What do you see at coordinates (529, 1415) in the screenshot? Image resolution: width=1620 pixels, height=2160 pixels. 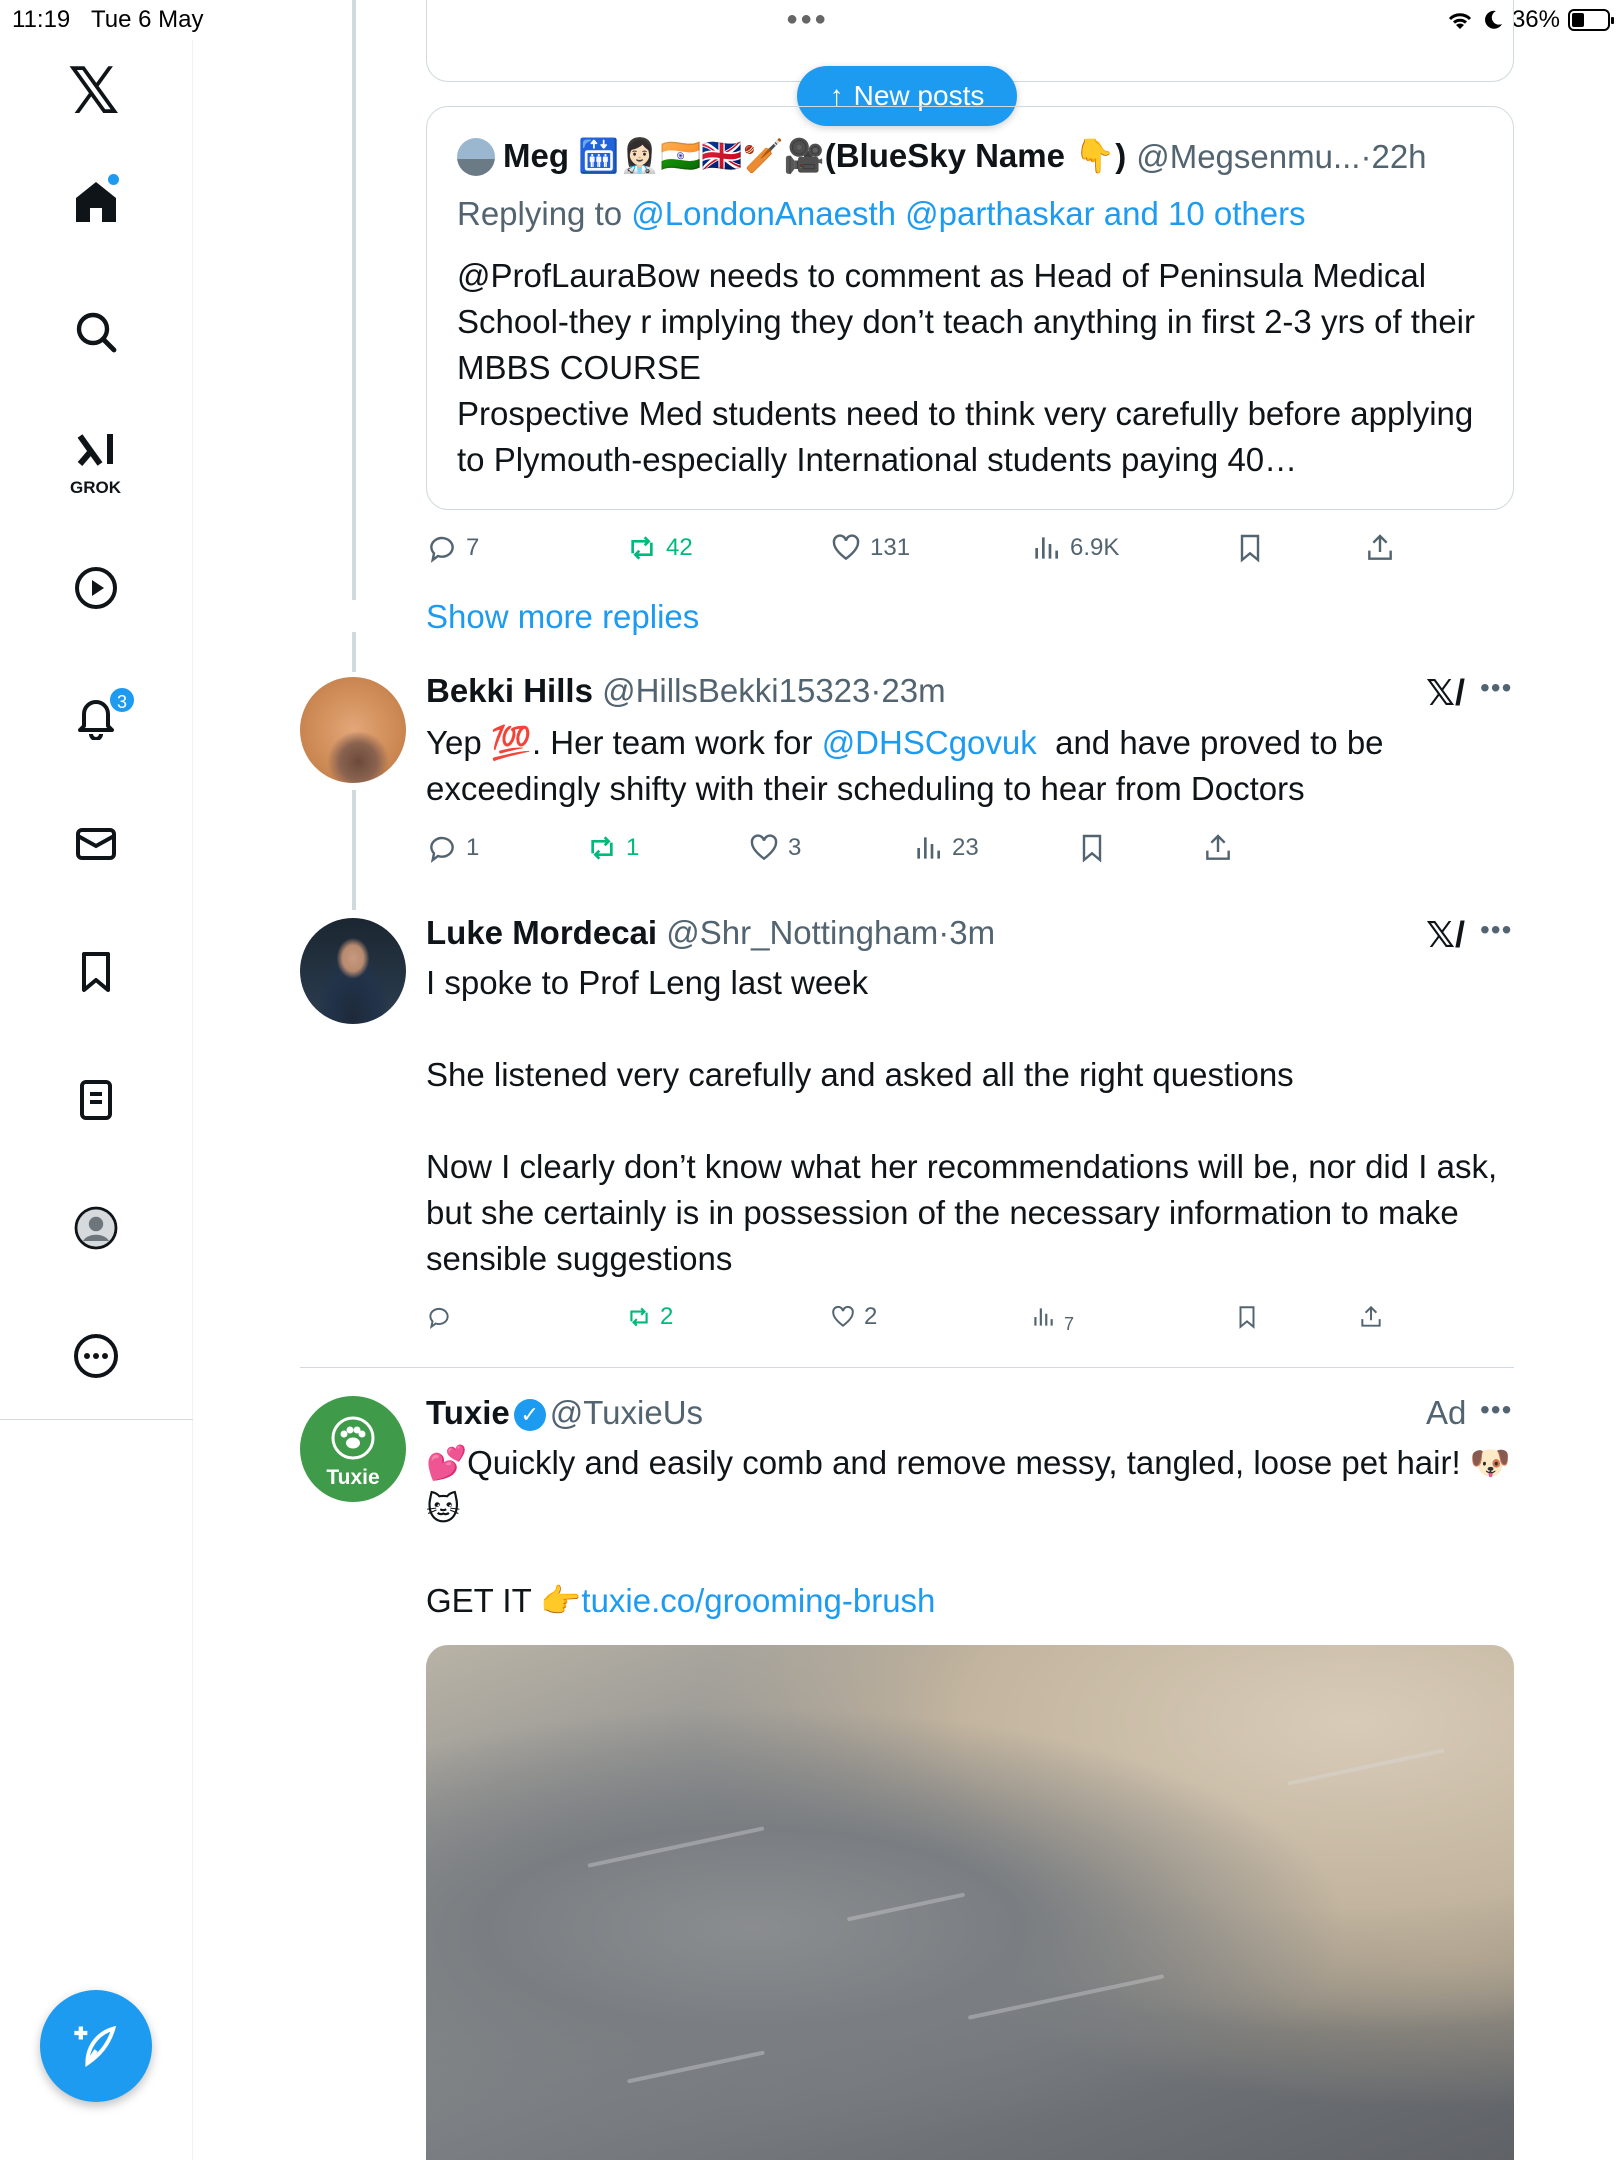 I see `verified-badge-icon: ✓` at bounding box center [529, 1415].